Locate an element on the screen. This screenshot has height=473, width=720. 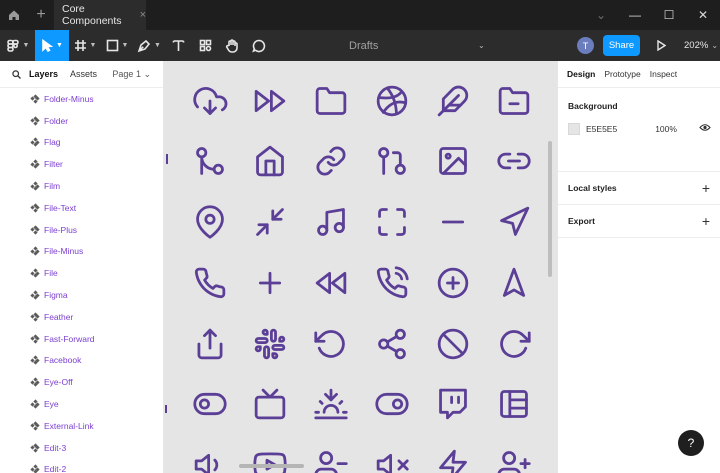
navigation-2-icon is located at coordinates (514, 283).